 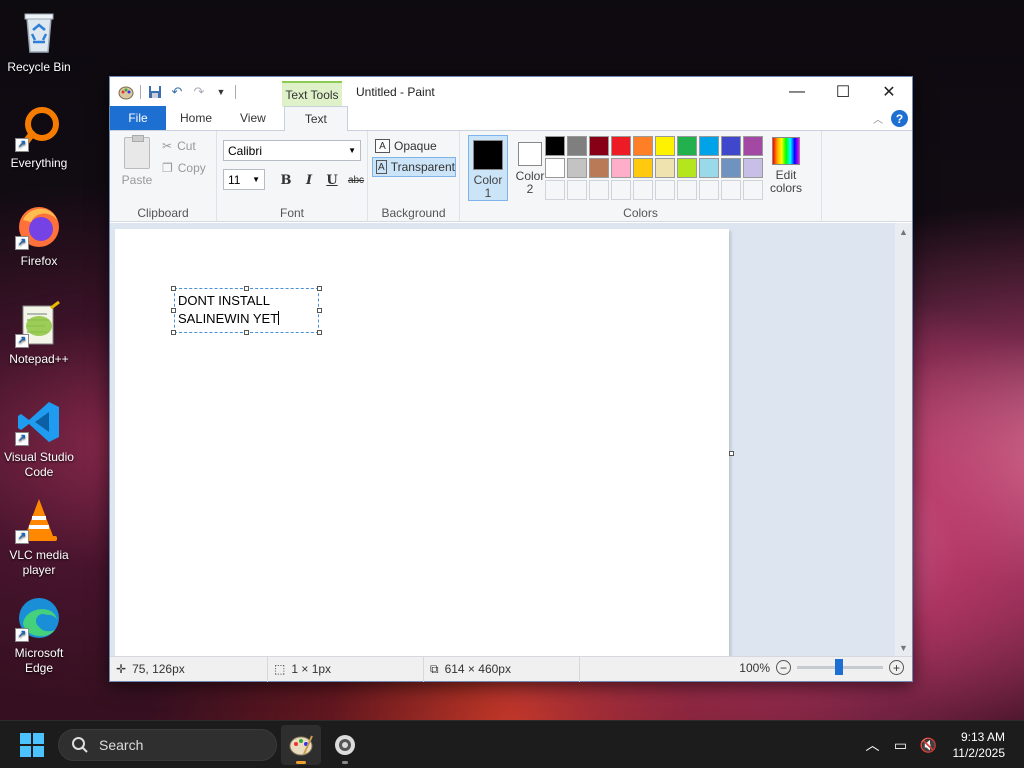 What do you see at coordinates (797, 92) in the screenshot?
I see `minimize-button: —` at bounding box center [797, 92].